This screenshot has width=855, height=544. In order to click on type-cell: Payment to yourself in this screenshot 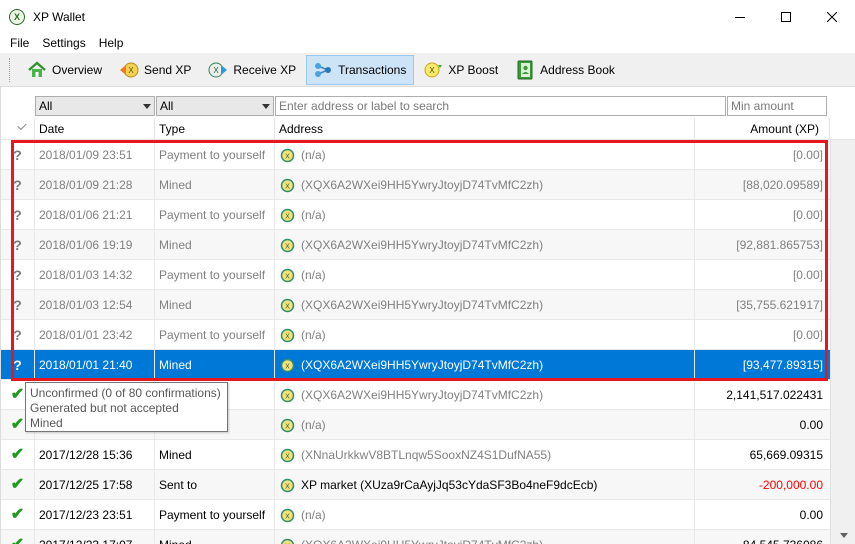, I will do `click(215, 335)`.